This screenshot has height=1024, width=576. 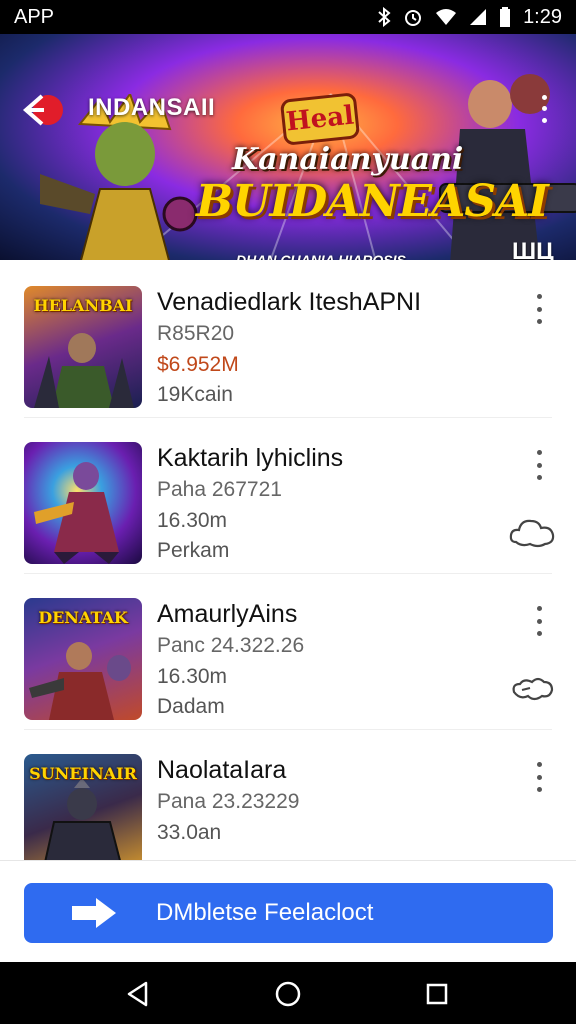 What do you see at coordinates (348, 159) in the screenshot?
I see `banner-headline-line1: Kanaianyuani` at bounding box center [348, 159].